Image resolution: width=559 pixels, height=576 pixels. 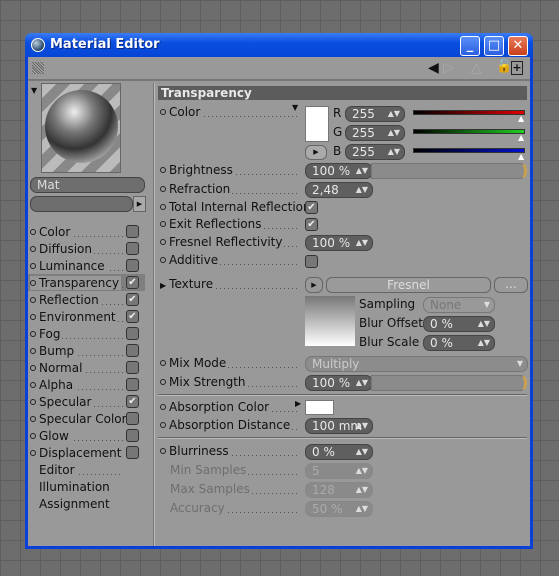 I want to click on g-slider-handle-icon: ▲, so click(x=521, y=137).